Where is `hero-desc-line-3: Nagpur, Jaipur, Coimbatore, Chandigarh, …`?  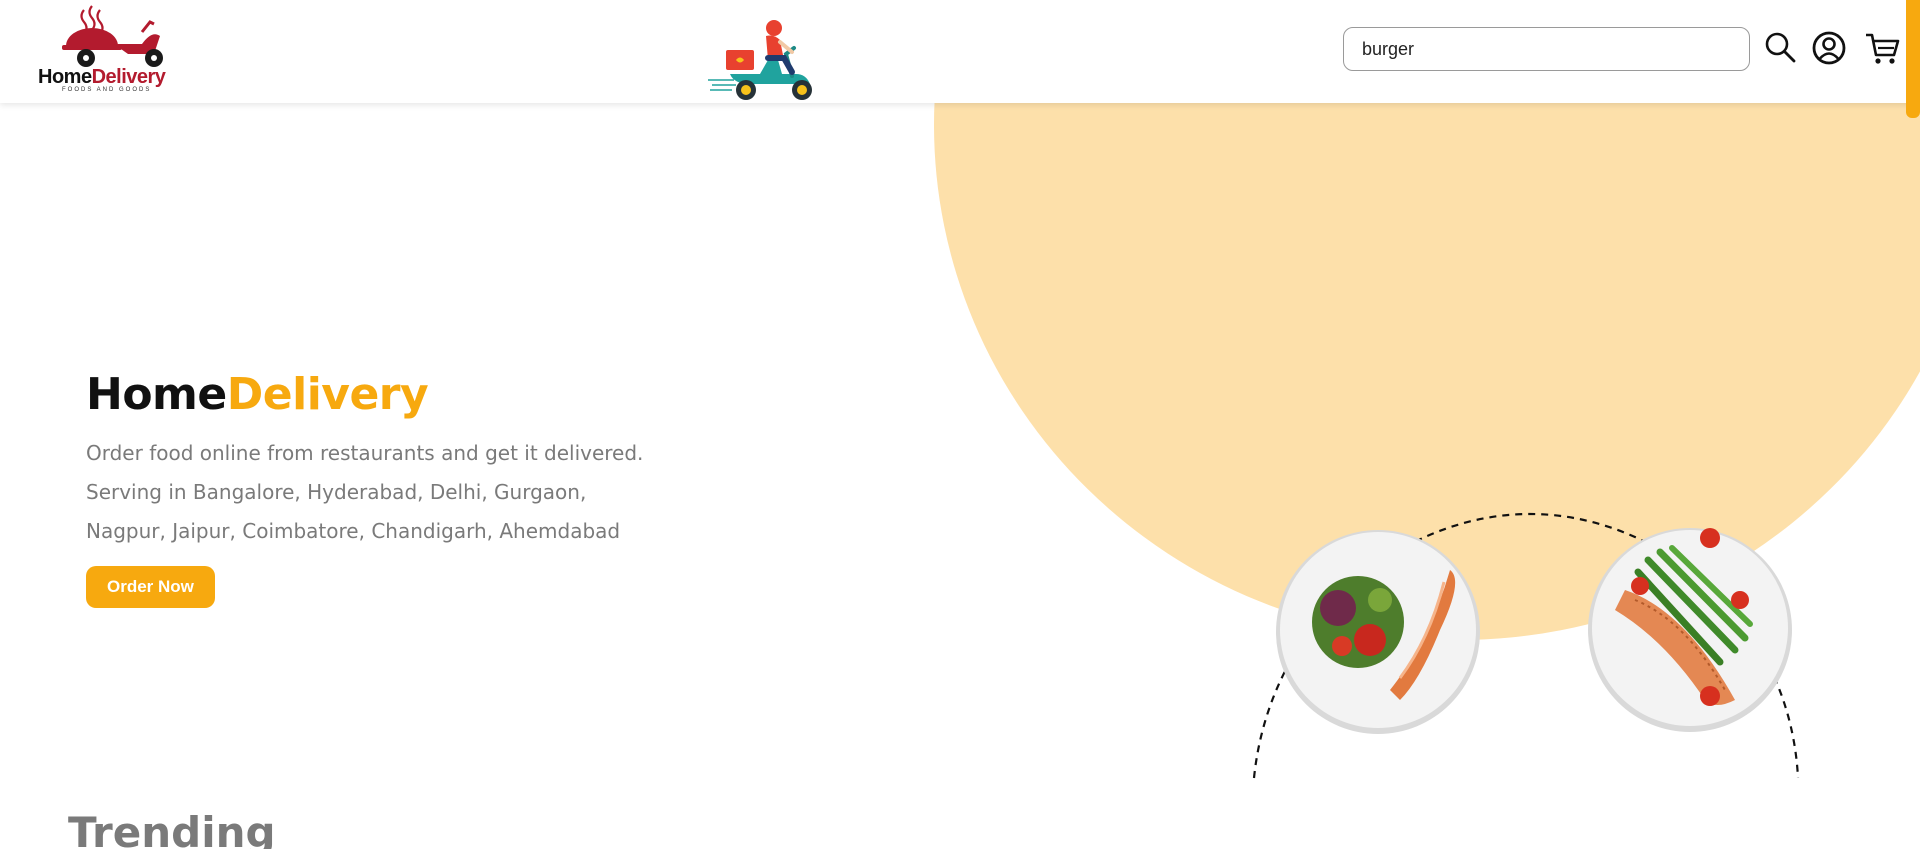
hero-desc-line-3: Nagpur, Jaipur, Coimbatore, Chandigarh, … is located at coordinates (353, 531).